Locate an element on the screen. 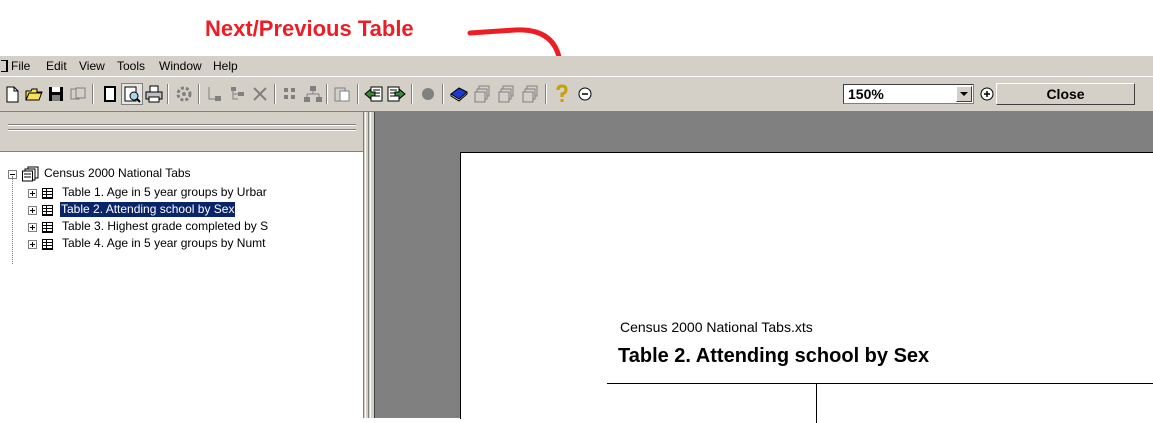  stack-3-icon is located at coordinates (530, 94).